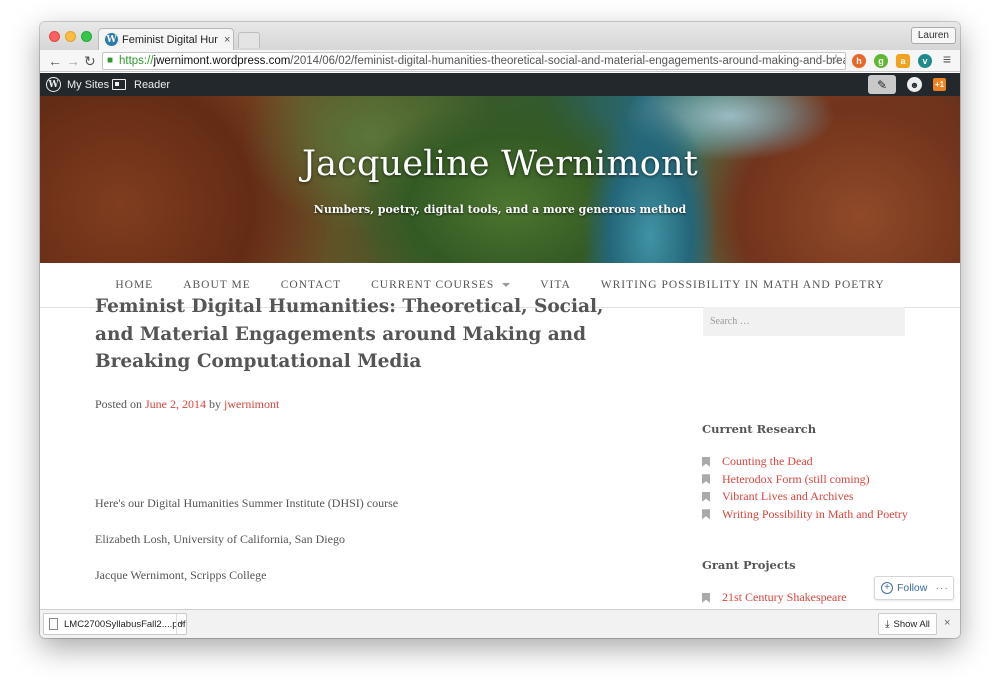 This screenshot has height=695, width=1000. What do you see at coordinates (249, 40) in the screenshot?
I see `new-tab-button` at bounding box center [249, 40].